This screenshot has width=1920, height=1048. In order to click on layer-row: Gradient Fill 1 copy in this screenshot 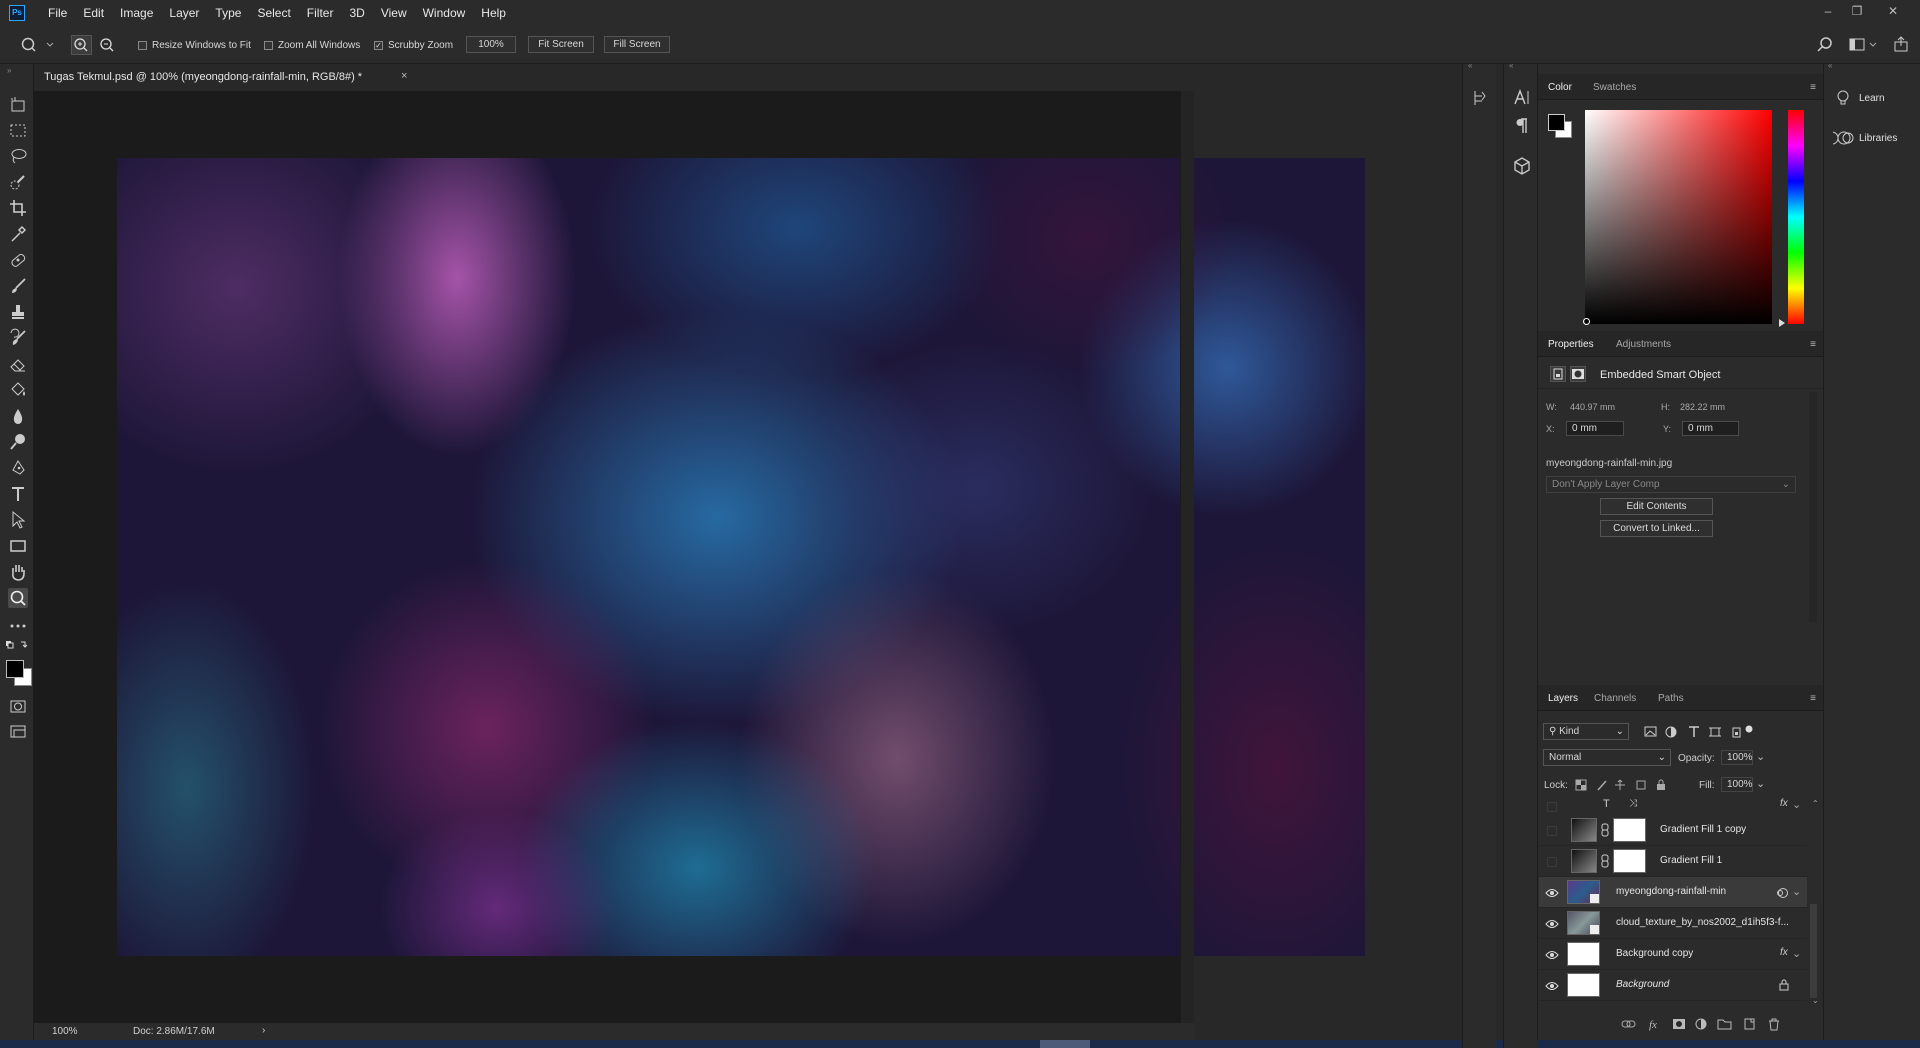, I will do `click(1673, 830)`.